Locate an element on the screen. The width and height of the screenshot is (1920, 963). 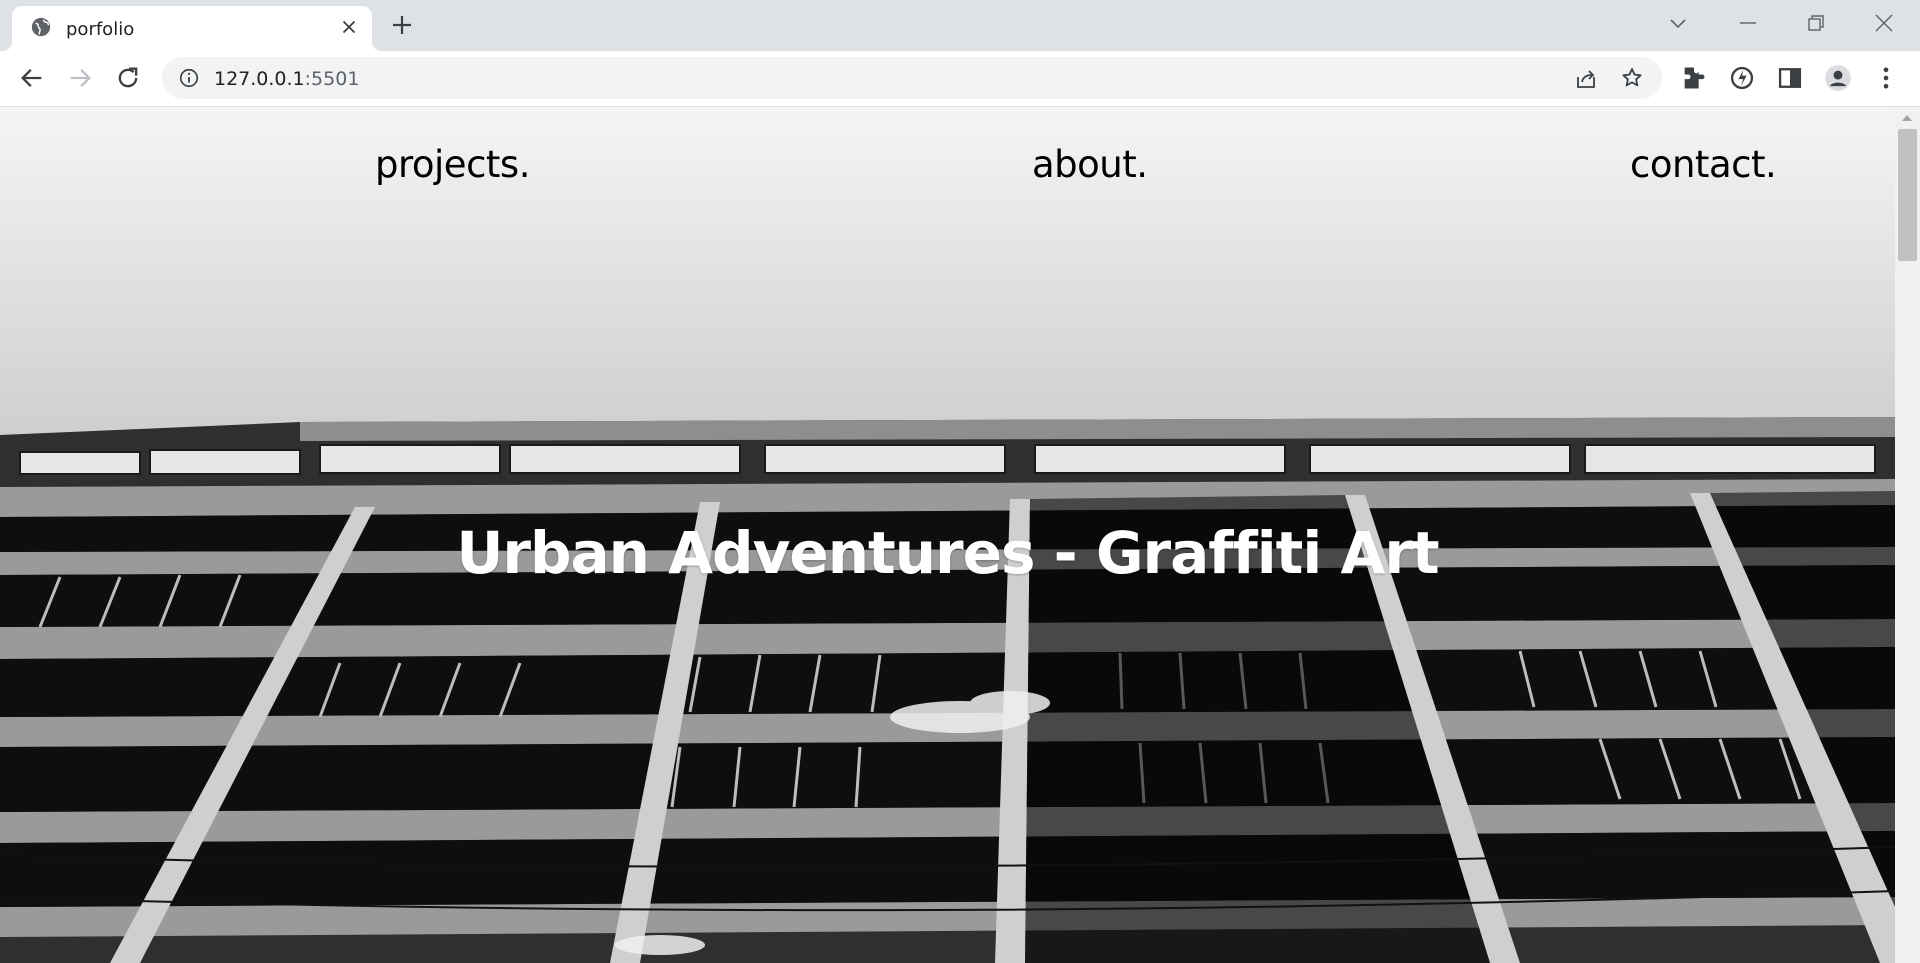
more-menu-icon is located at coordinates (1886, 78).